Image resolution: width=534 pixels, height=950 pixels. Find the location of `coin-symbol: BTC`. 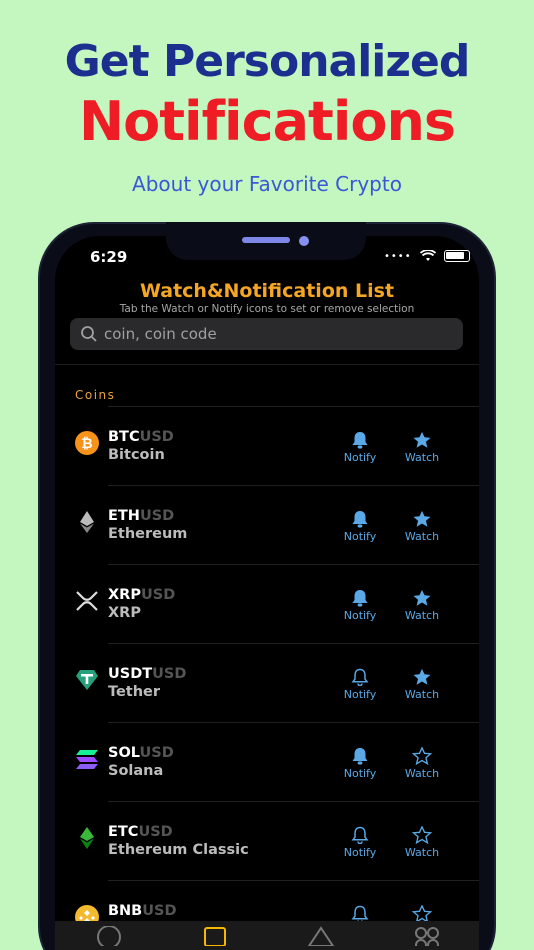

coin-symbol: BTC is located at coordinates (124, 437).